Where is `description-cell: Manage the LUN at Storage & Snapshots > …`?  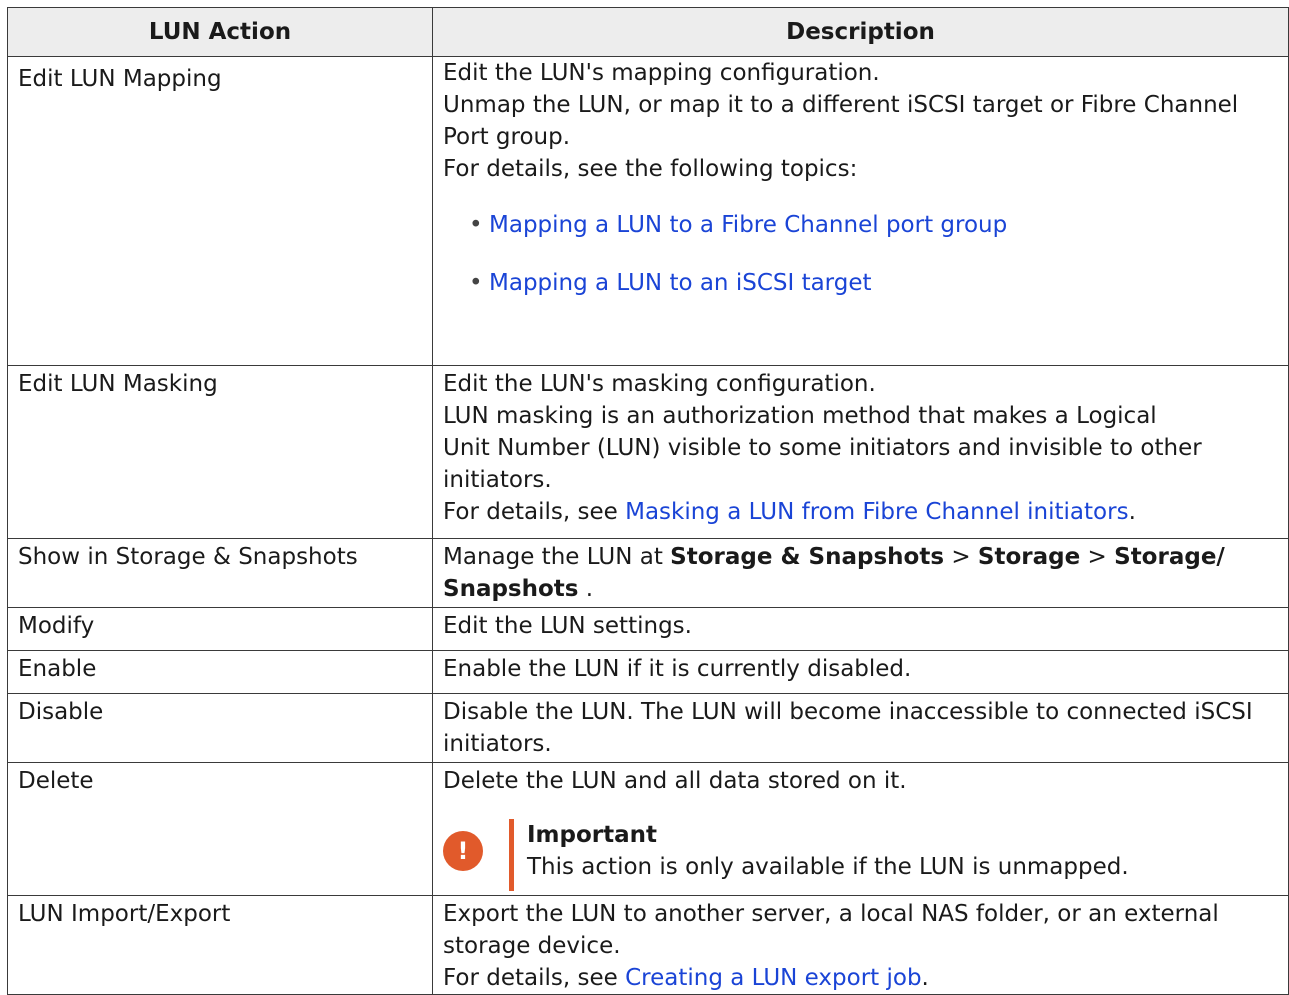
description-cell: Manage the LUN at Storage & Snapshots > … is located at coordinates (860, 573).